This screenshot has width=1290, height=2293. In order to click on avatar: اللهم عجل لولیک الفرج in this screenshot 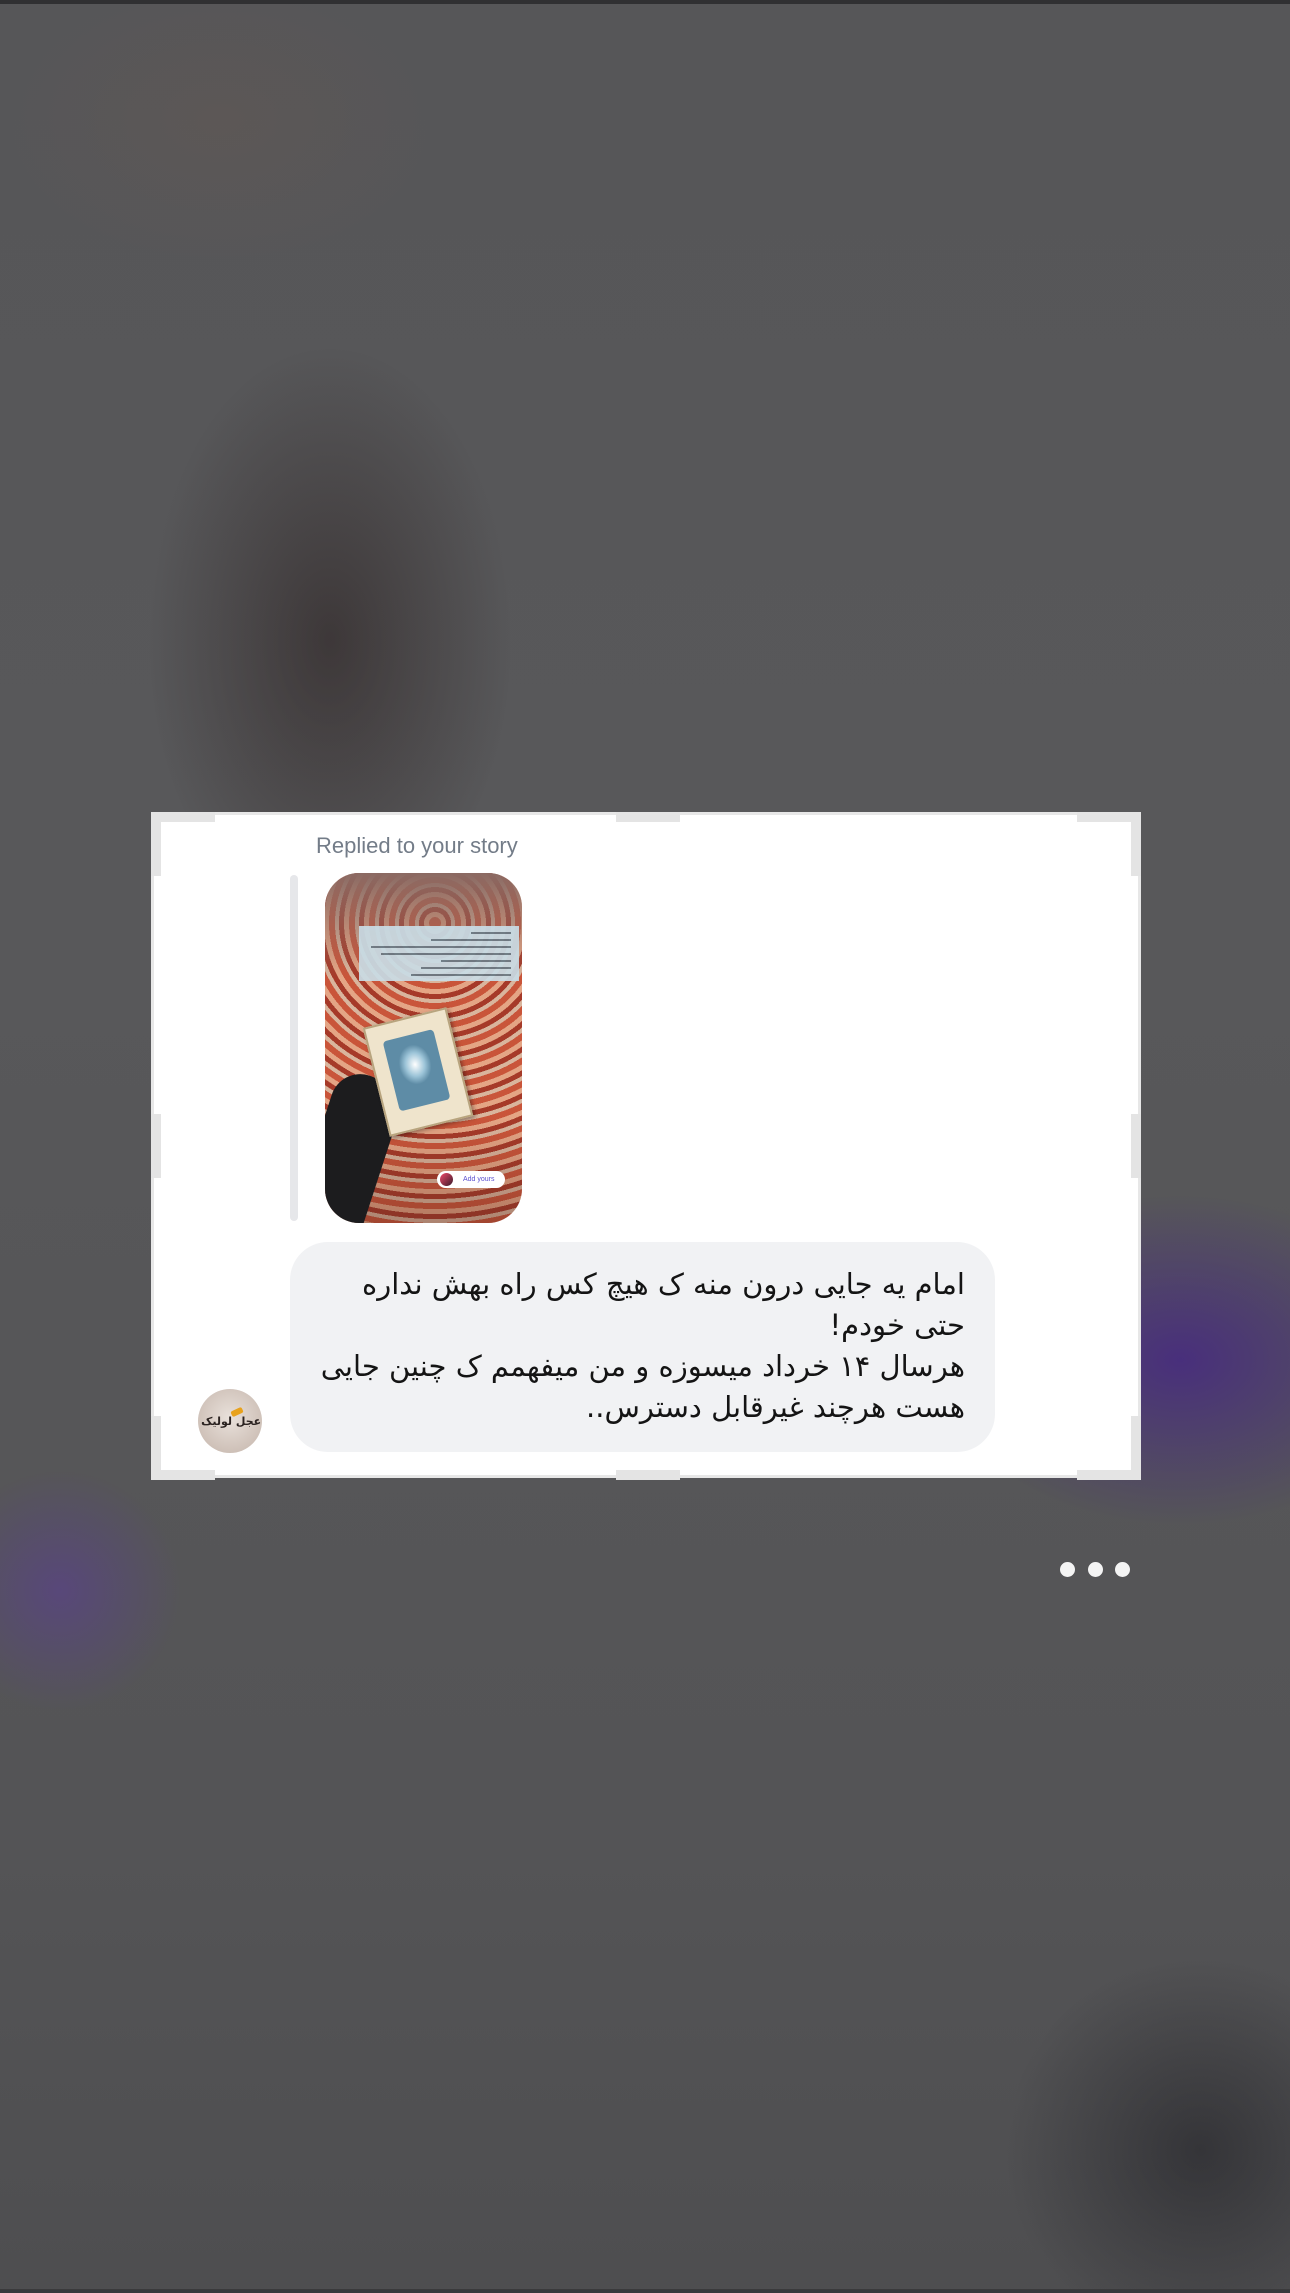, I will do `click(230, 1421)`.